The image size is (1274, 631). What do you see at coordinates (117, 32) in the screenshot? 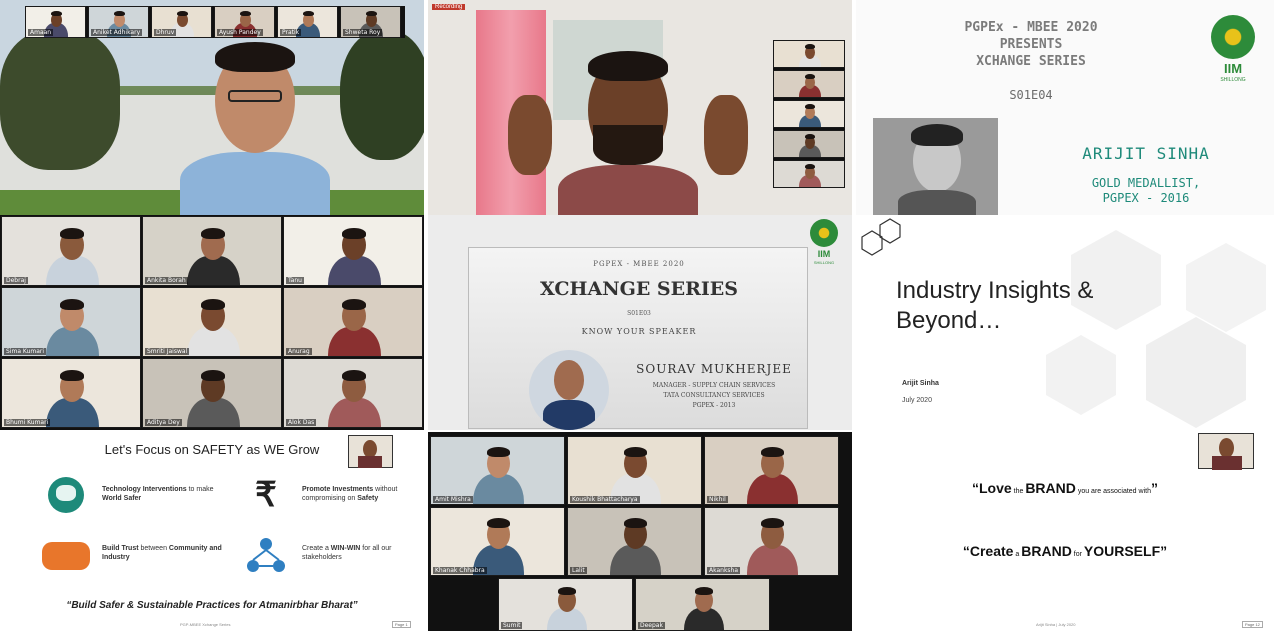
I see `participant-name: Aniket Adhikary` at bounding box center [117, 32].